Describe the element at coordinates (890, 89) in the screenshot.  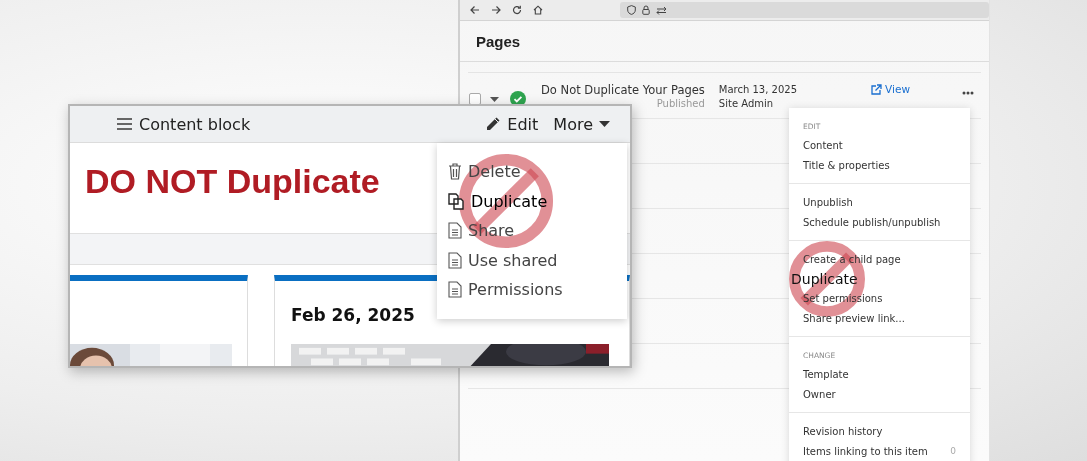
I see `view-link: View` at that location.